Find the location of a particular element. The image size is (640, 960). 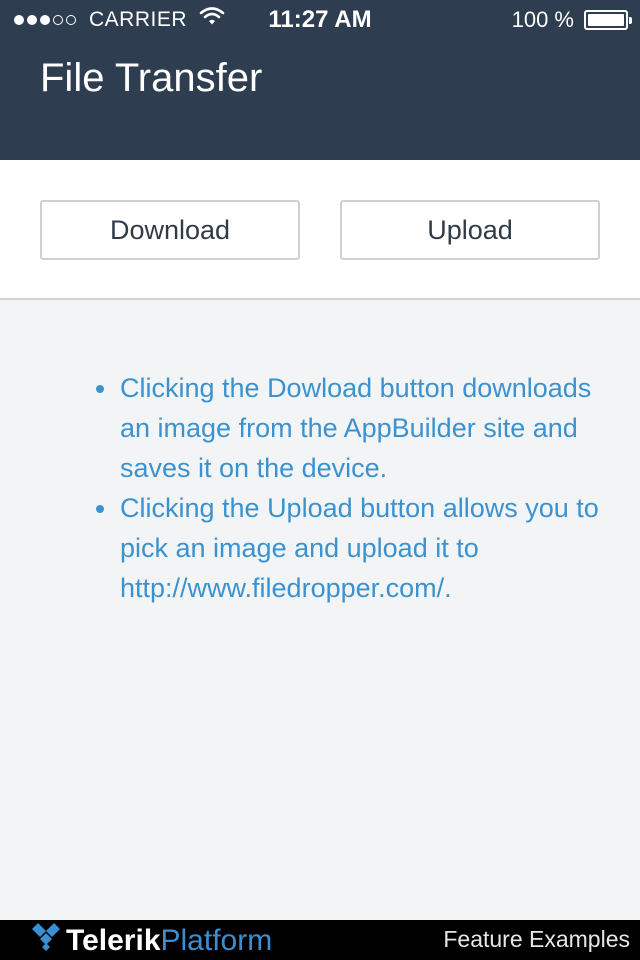

status-right: 100 % is located at coordinates (571, 20).